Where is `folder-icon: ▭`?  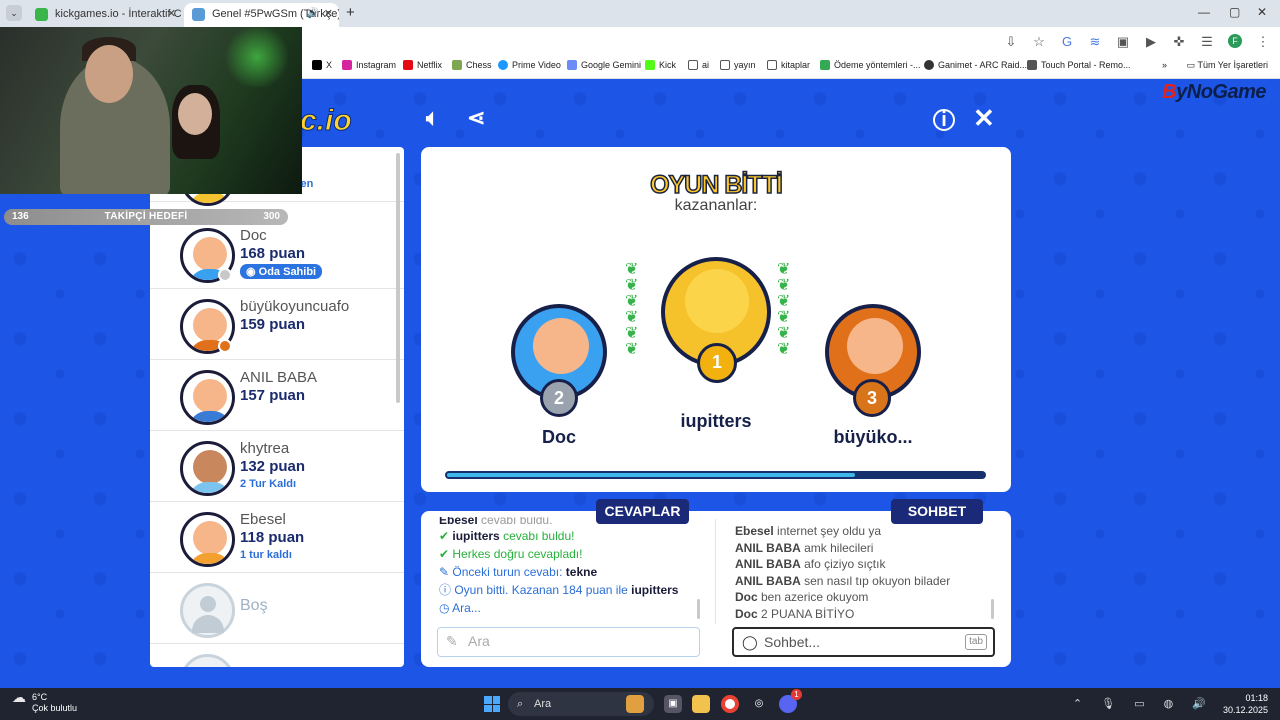
folder-icon: ▭ is located at coordinates (1192, 65).